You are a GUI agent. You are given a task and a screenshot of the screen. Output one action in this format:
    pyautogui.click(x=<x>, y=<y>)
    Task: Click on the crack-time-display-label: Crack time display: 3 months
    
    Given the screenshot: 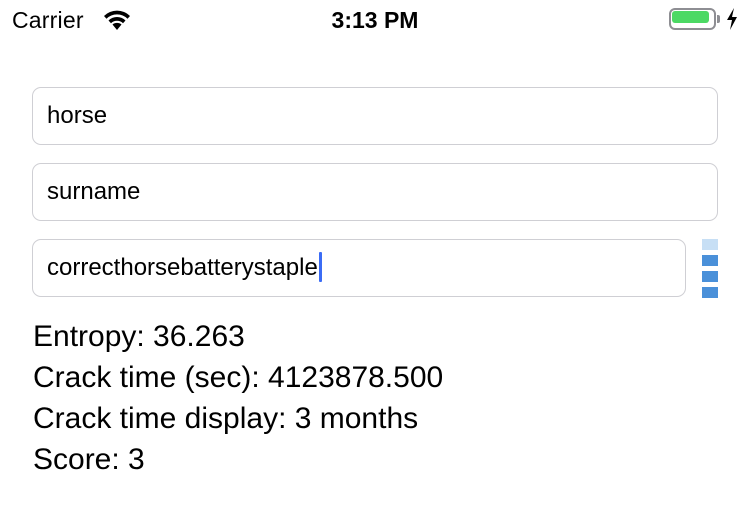 What is the action you would take?
    pyautogui.click(x=226, y=418)
    